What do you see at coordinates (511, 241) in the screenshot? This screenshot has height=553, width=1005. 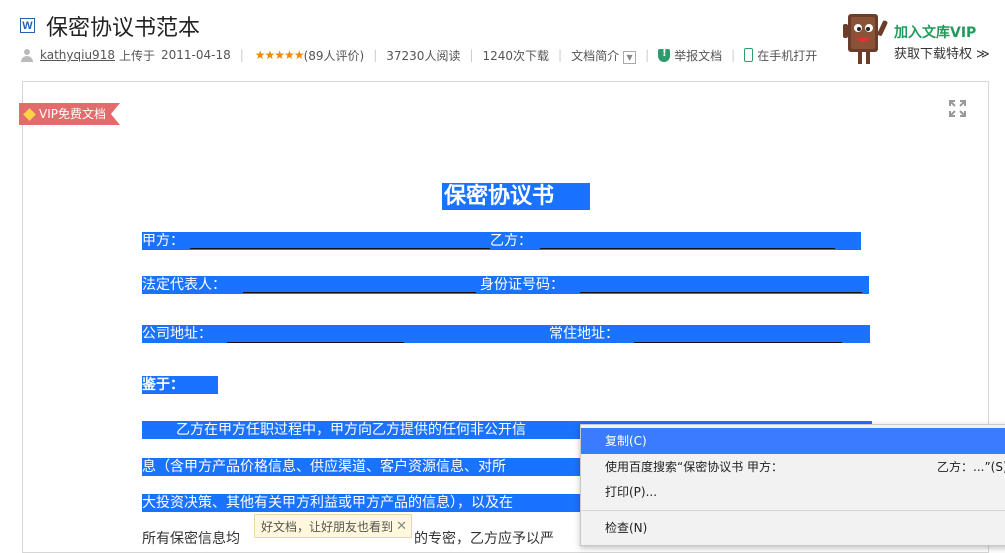 I see `party-b-label: 乙方：` at bounding box center [511, 241].